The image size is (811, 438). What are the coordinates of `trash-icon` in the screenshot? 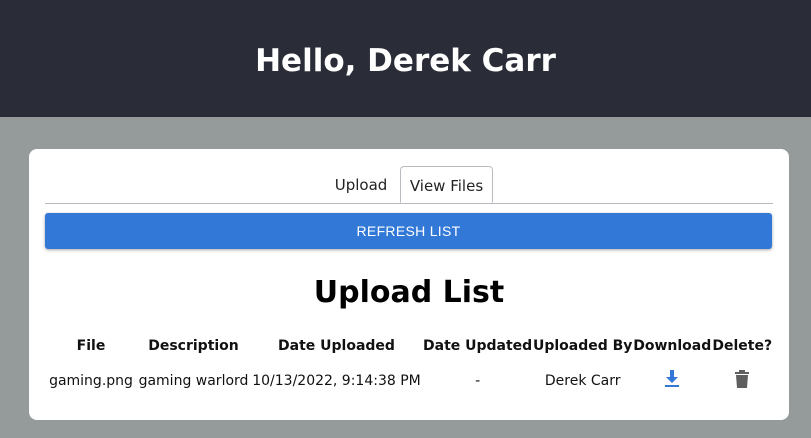 It's located at (742, 381).